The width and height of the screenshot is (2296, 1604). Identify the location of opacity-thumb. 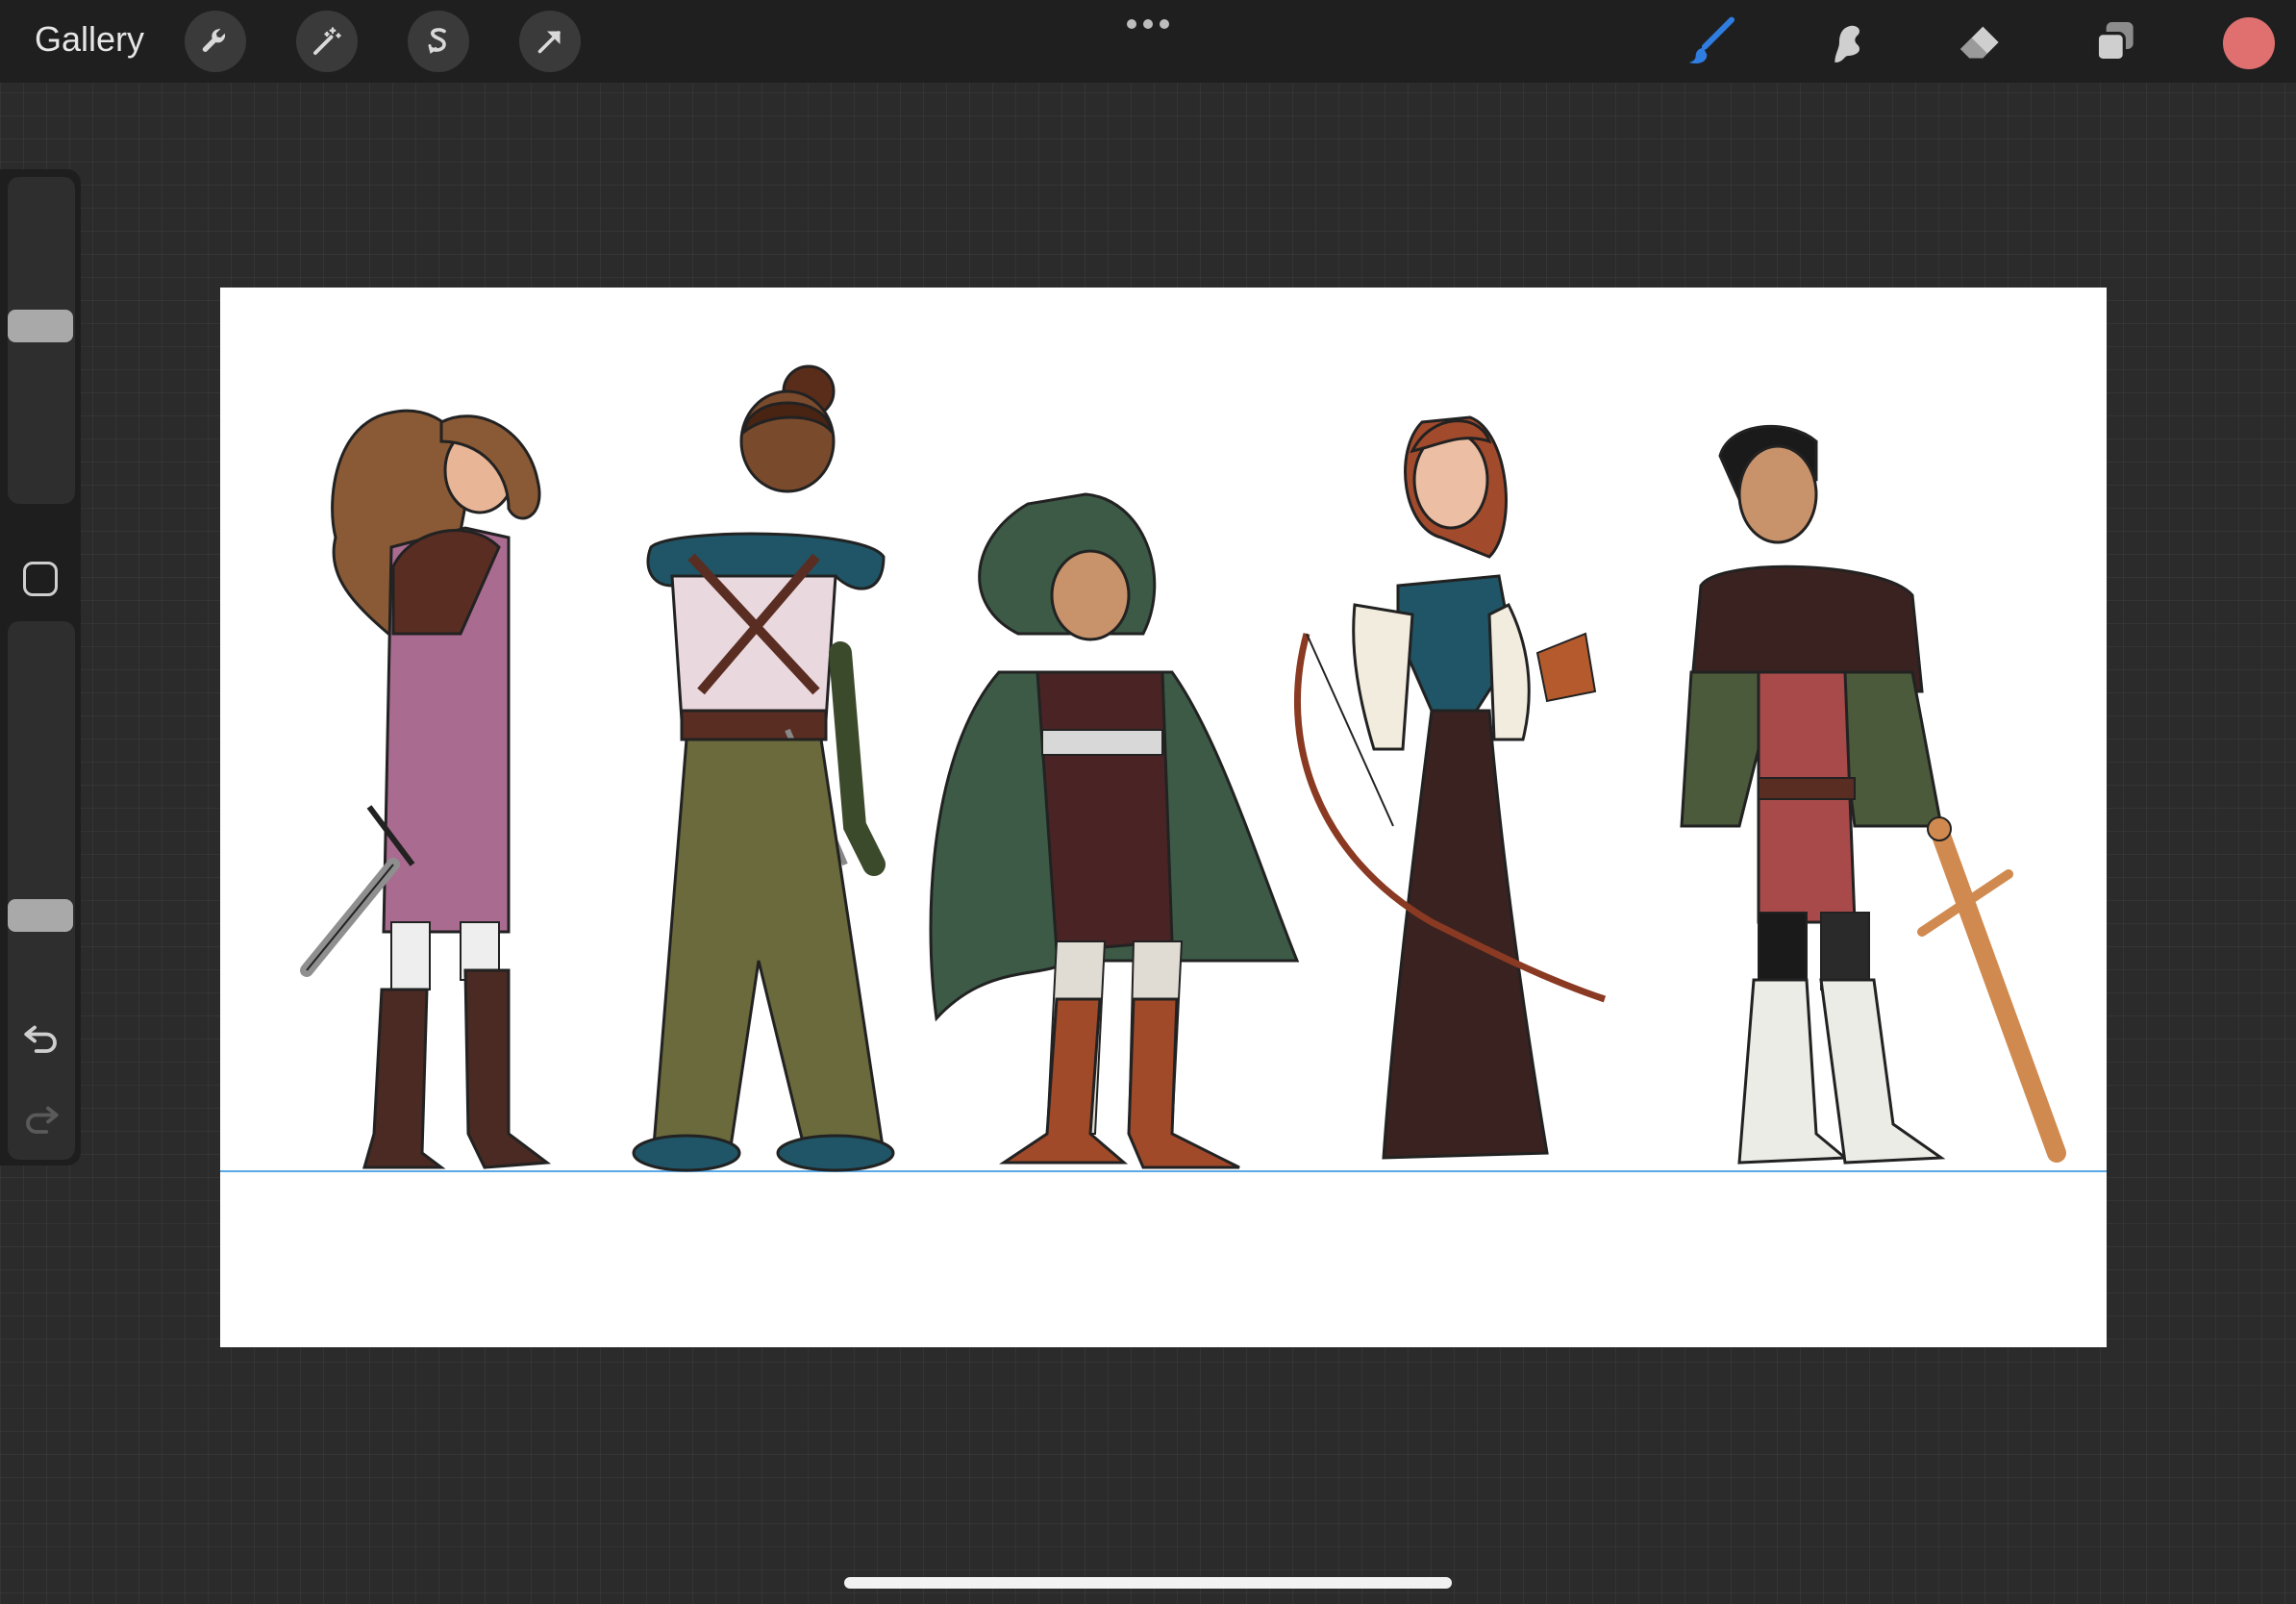
(40, 915).